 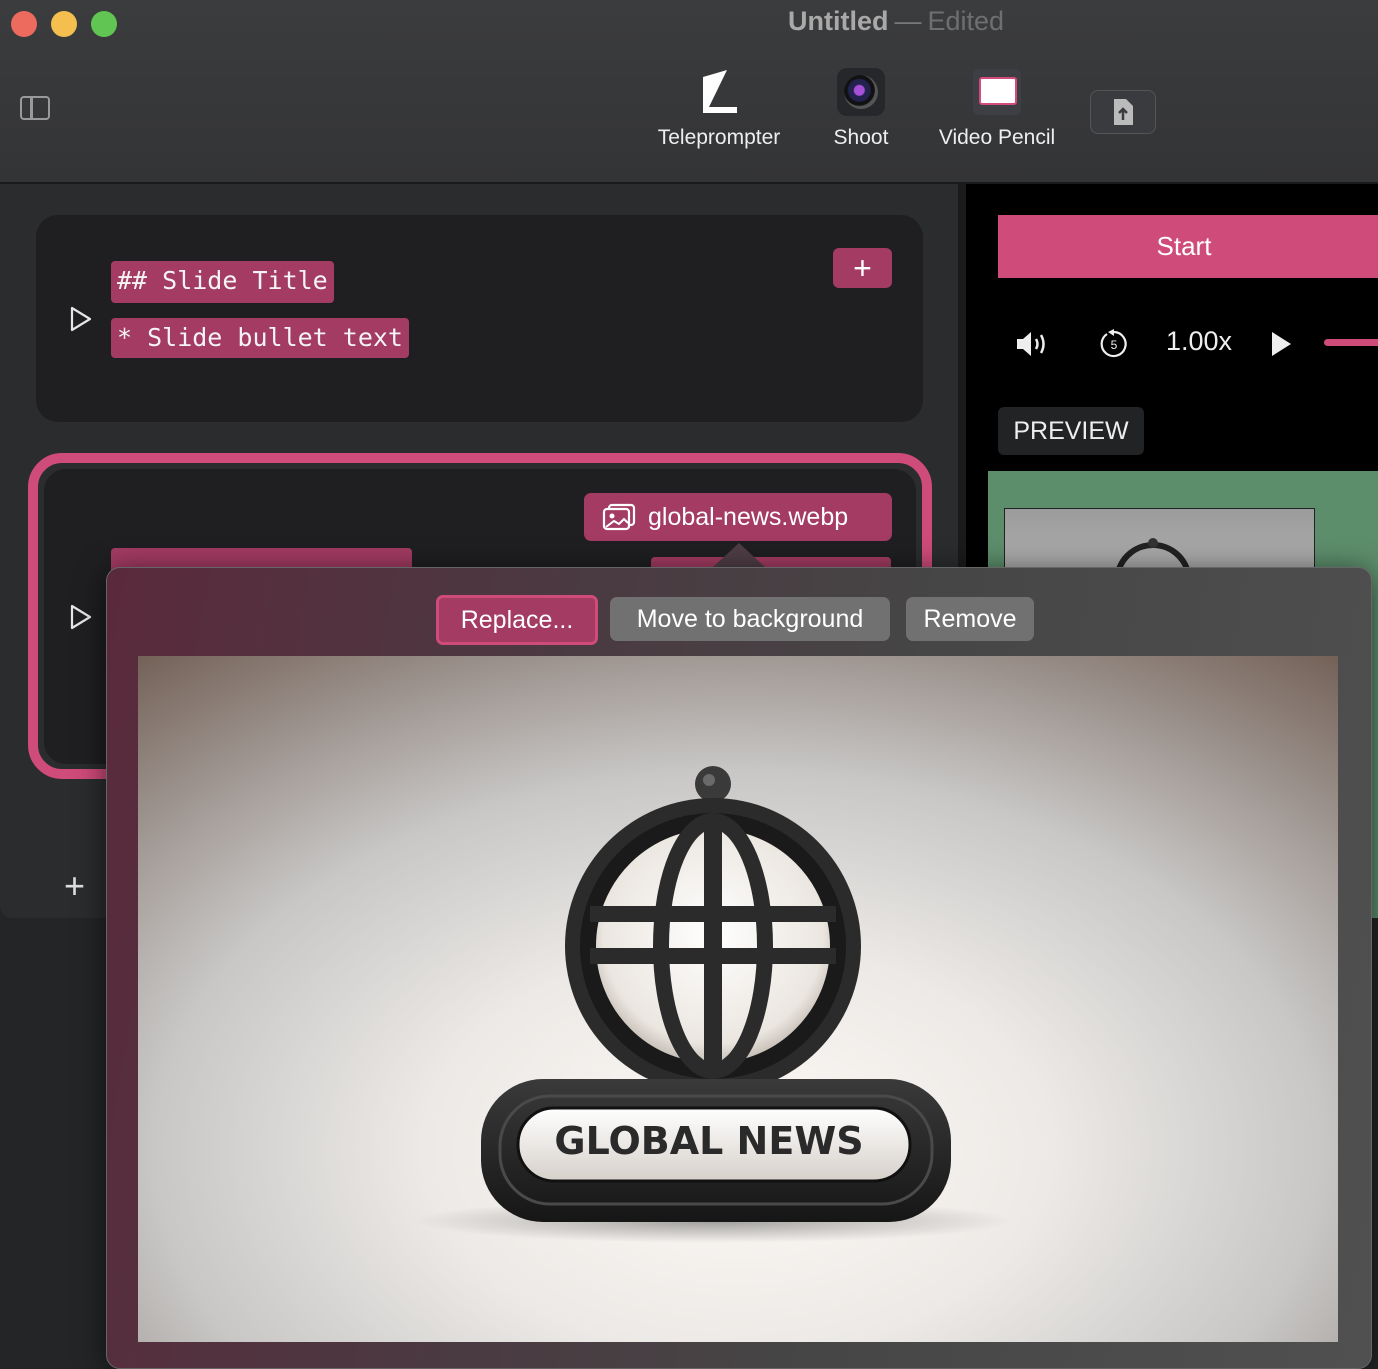 What do you see at coordinates (750, 619) in the screenshot?
I see `move-to-background-button: Move to background` at bounding box center [750, 619].